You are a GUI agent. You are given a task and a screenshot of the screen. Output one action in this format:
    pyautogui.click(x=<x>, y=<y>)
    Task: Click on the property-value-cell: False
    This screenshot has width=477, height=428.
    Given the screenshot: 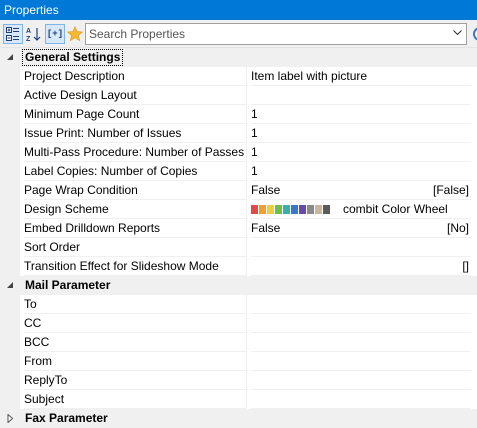 What is the action you would take?
    pyautogui.click(x=361, y=228)
    